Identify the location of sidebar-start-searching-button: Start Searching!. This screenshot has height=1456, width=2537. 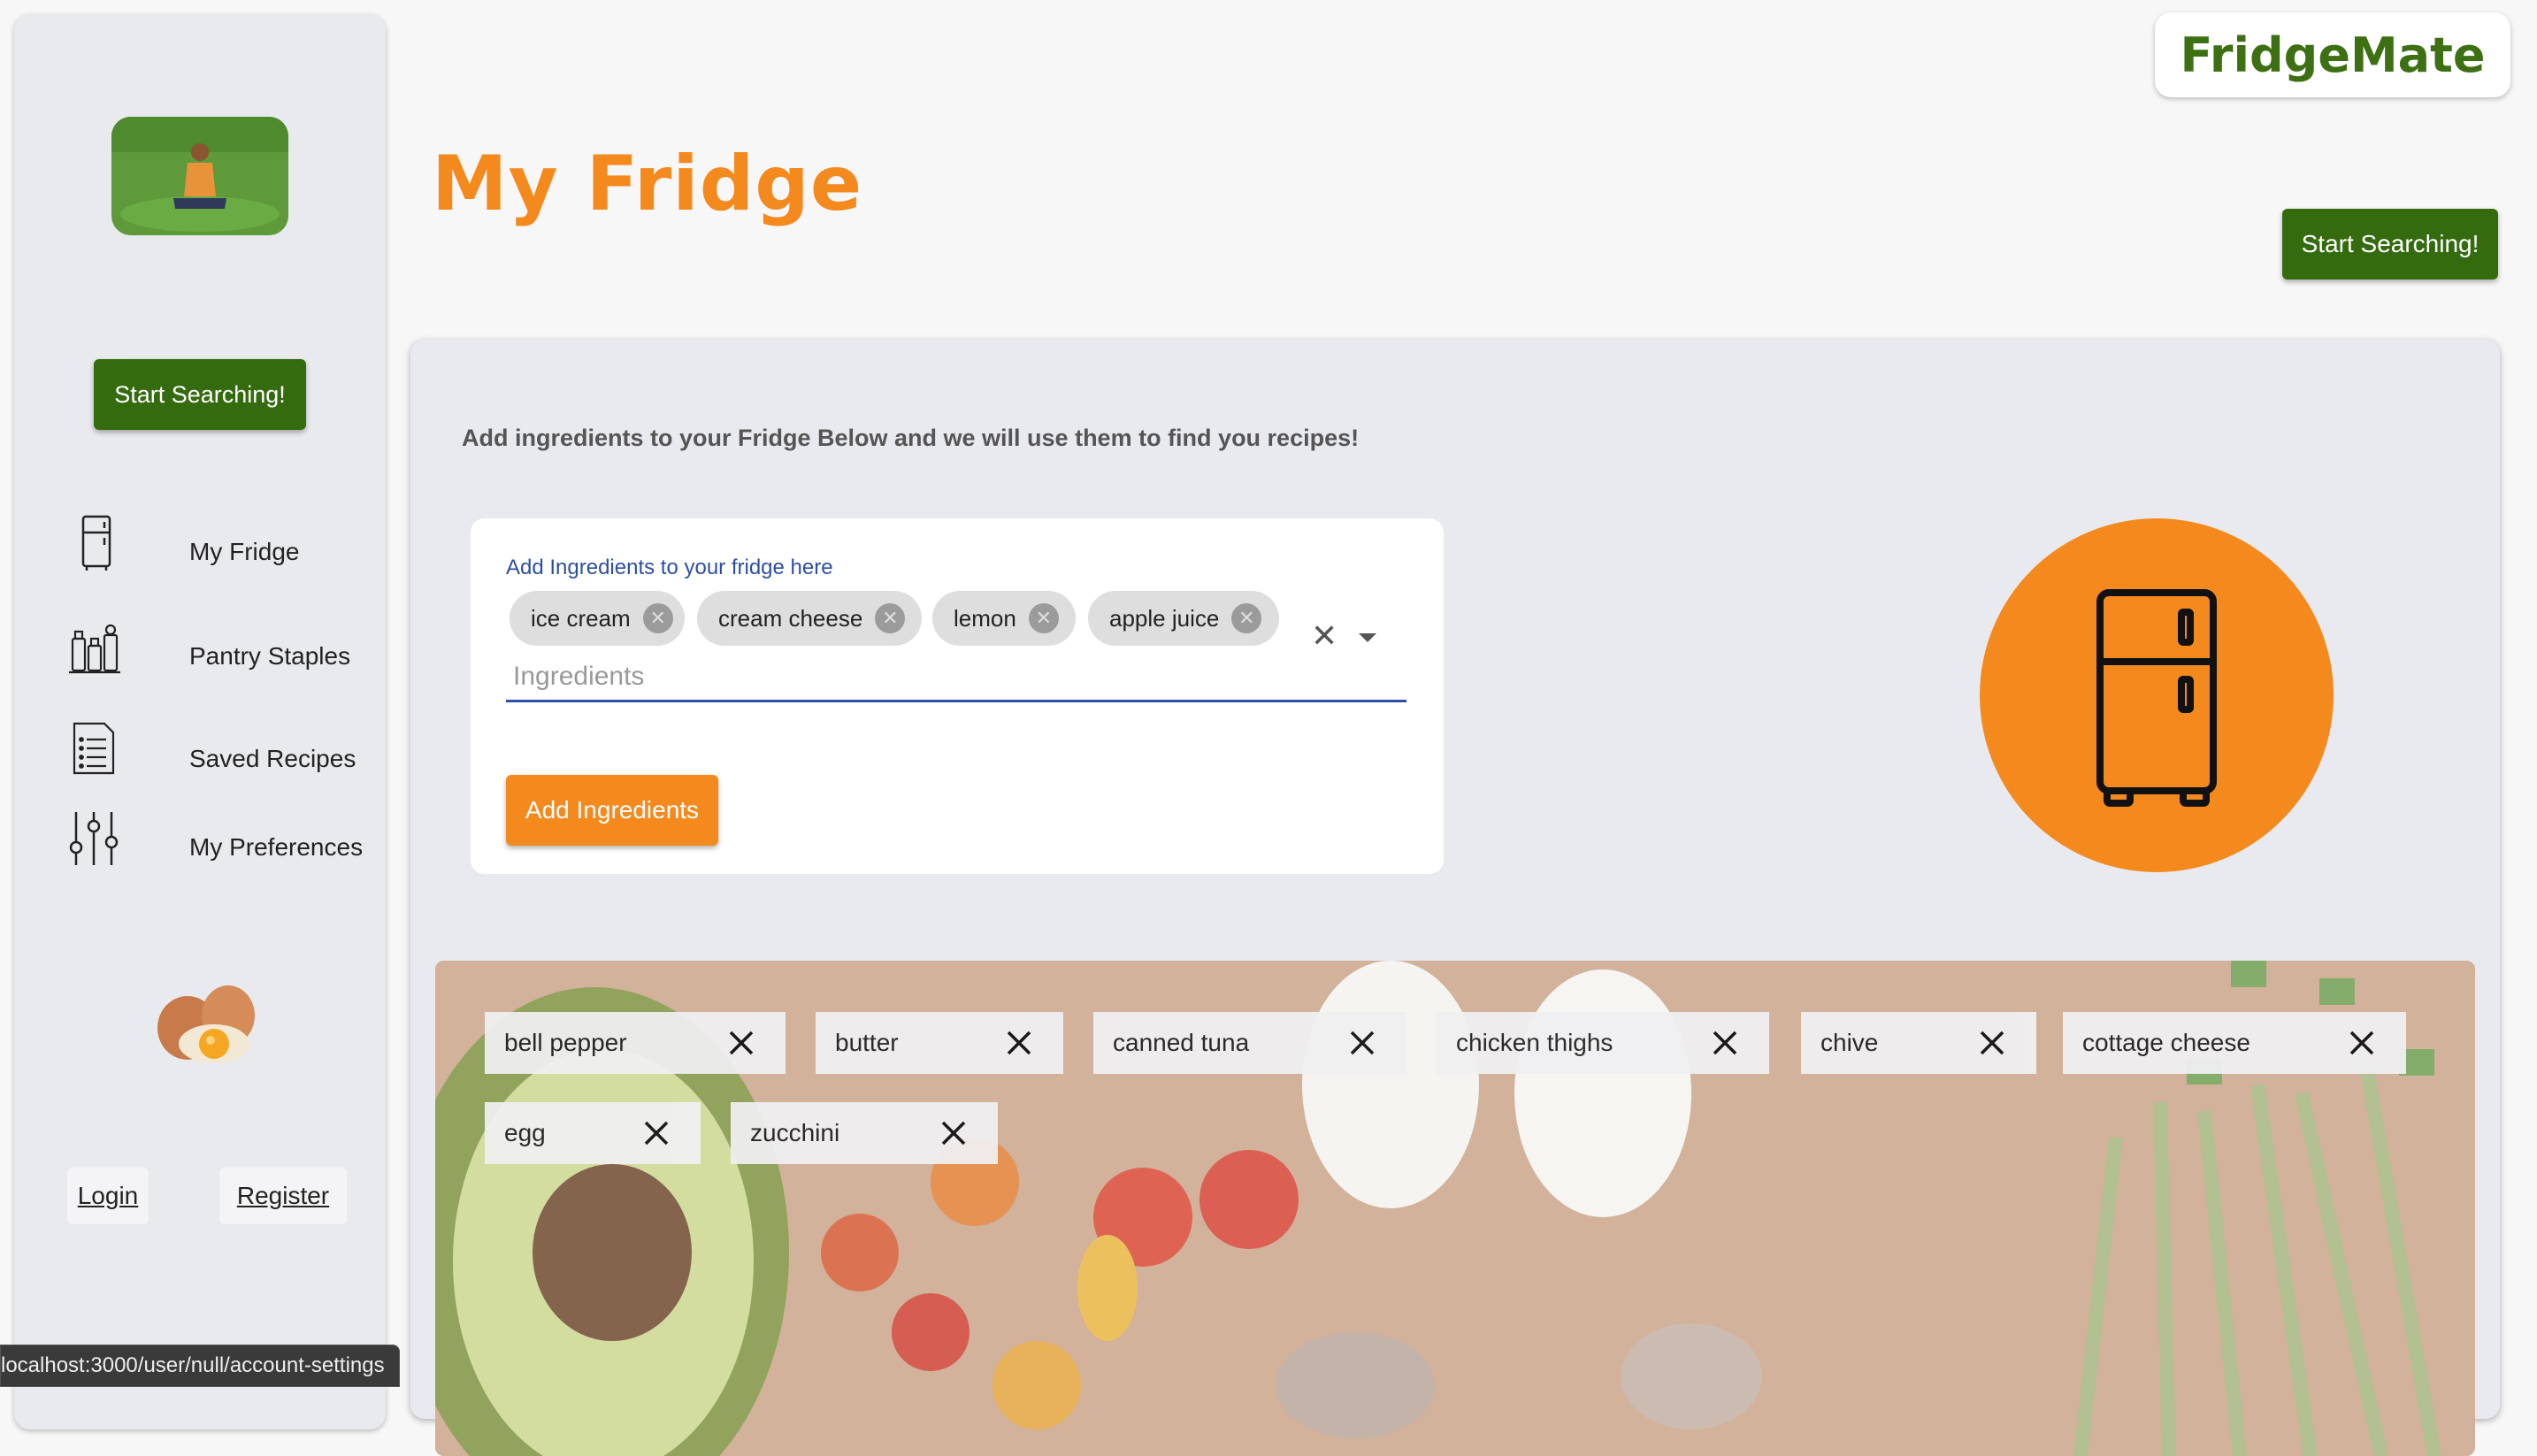
(200, 394).